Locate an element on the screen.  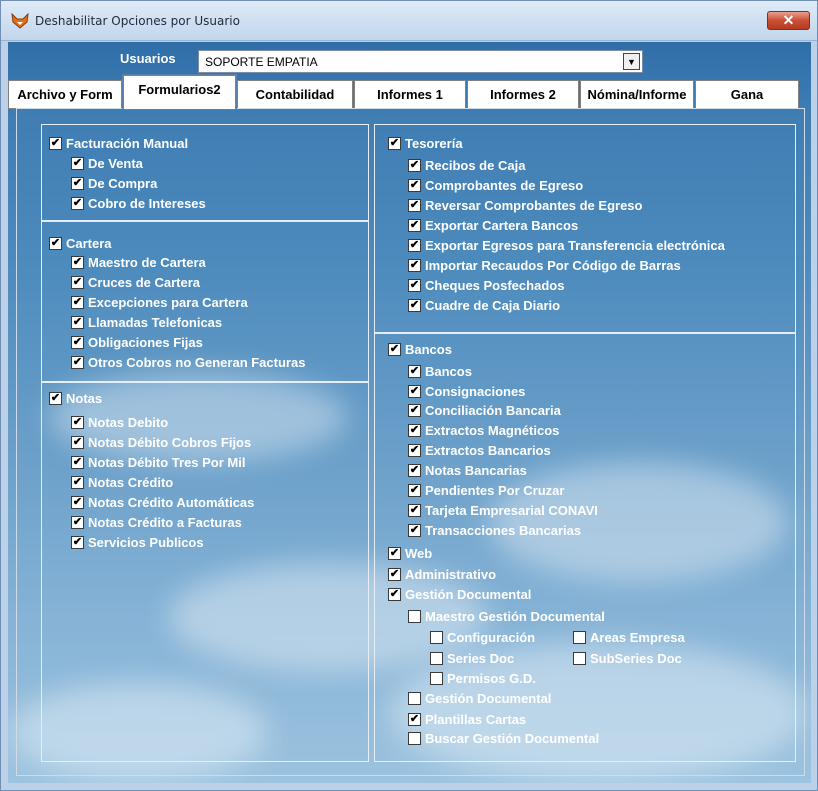
checkbox-notas-debito-tres-por-mil: ✔ Notas Débito Tres Por Mil is located at coordinates (158, 462).